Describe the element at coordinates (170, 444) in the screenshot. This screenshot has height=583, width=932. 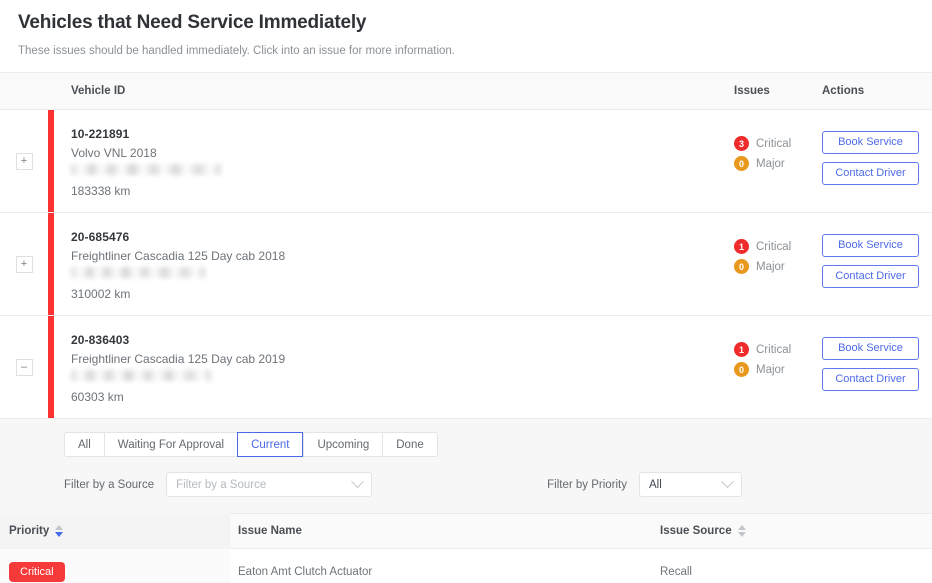
I see `tab-waiting-for-approval: Waiting For Approval` at that location.